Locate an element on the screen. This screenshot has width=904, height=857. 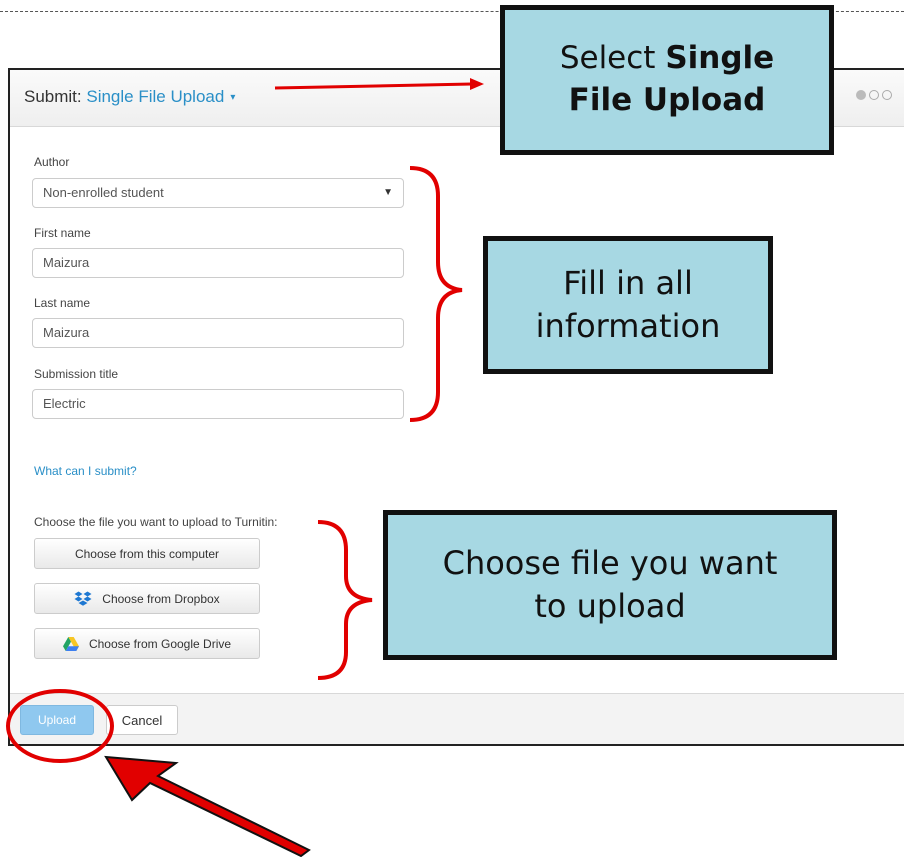
last-name-label: Last name is located at coordinates (62, 303).